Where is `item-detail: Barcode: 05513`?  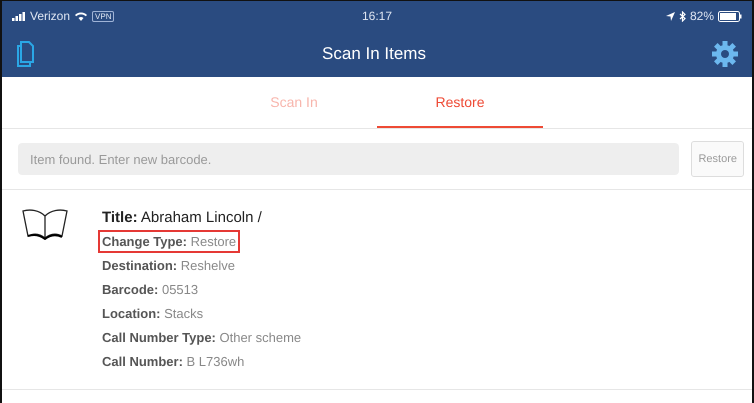 item-detail: Barcode: 05513 is located at coordinates (150, 290).